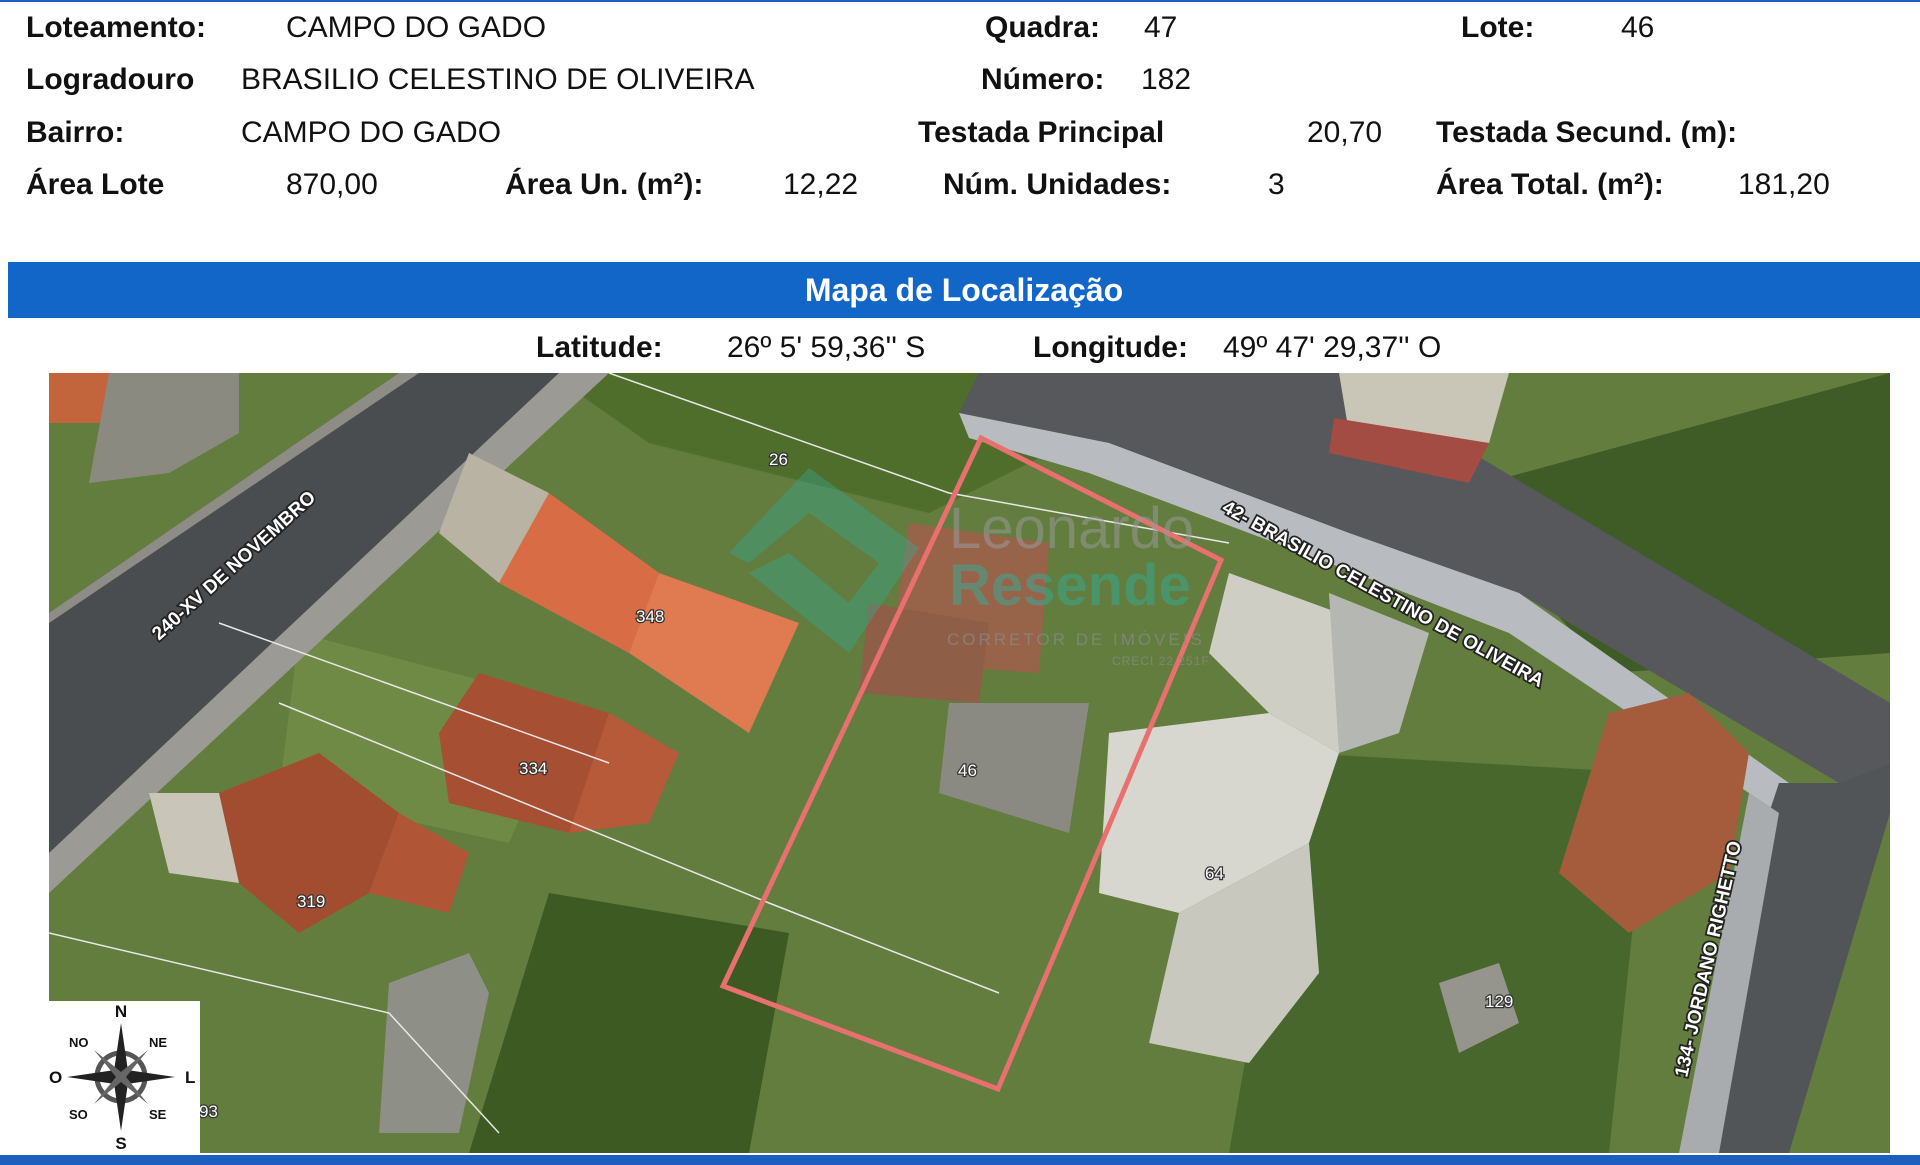 This screenshot has height=1165, width=1920. What do you see at coordinates (1345, 132) in the screenshot?
I see `testada-principal-value: 20,70` at bounding box center [1345, 132].